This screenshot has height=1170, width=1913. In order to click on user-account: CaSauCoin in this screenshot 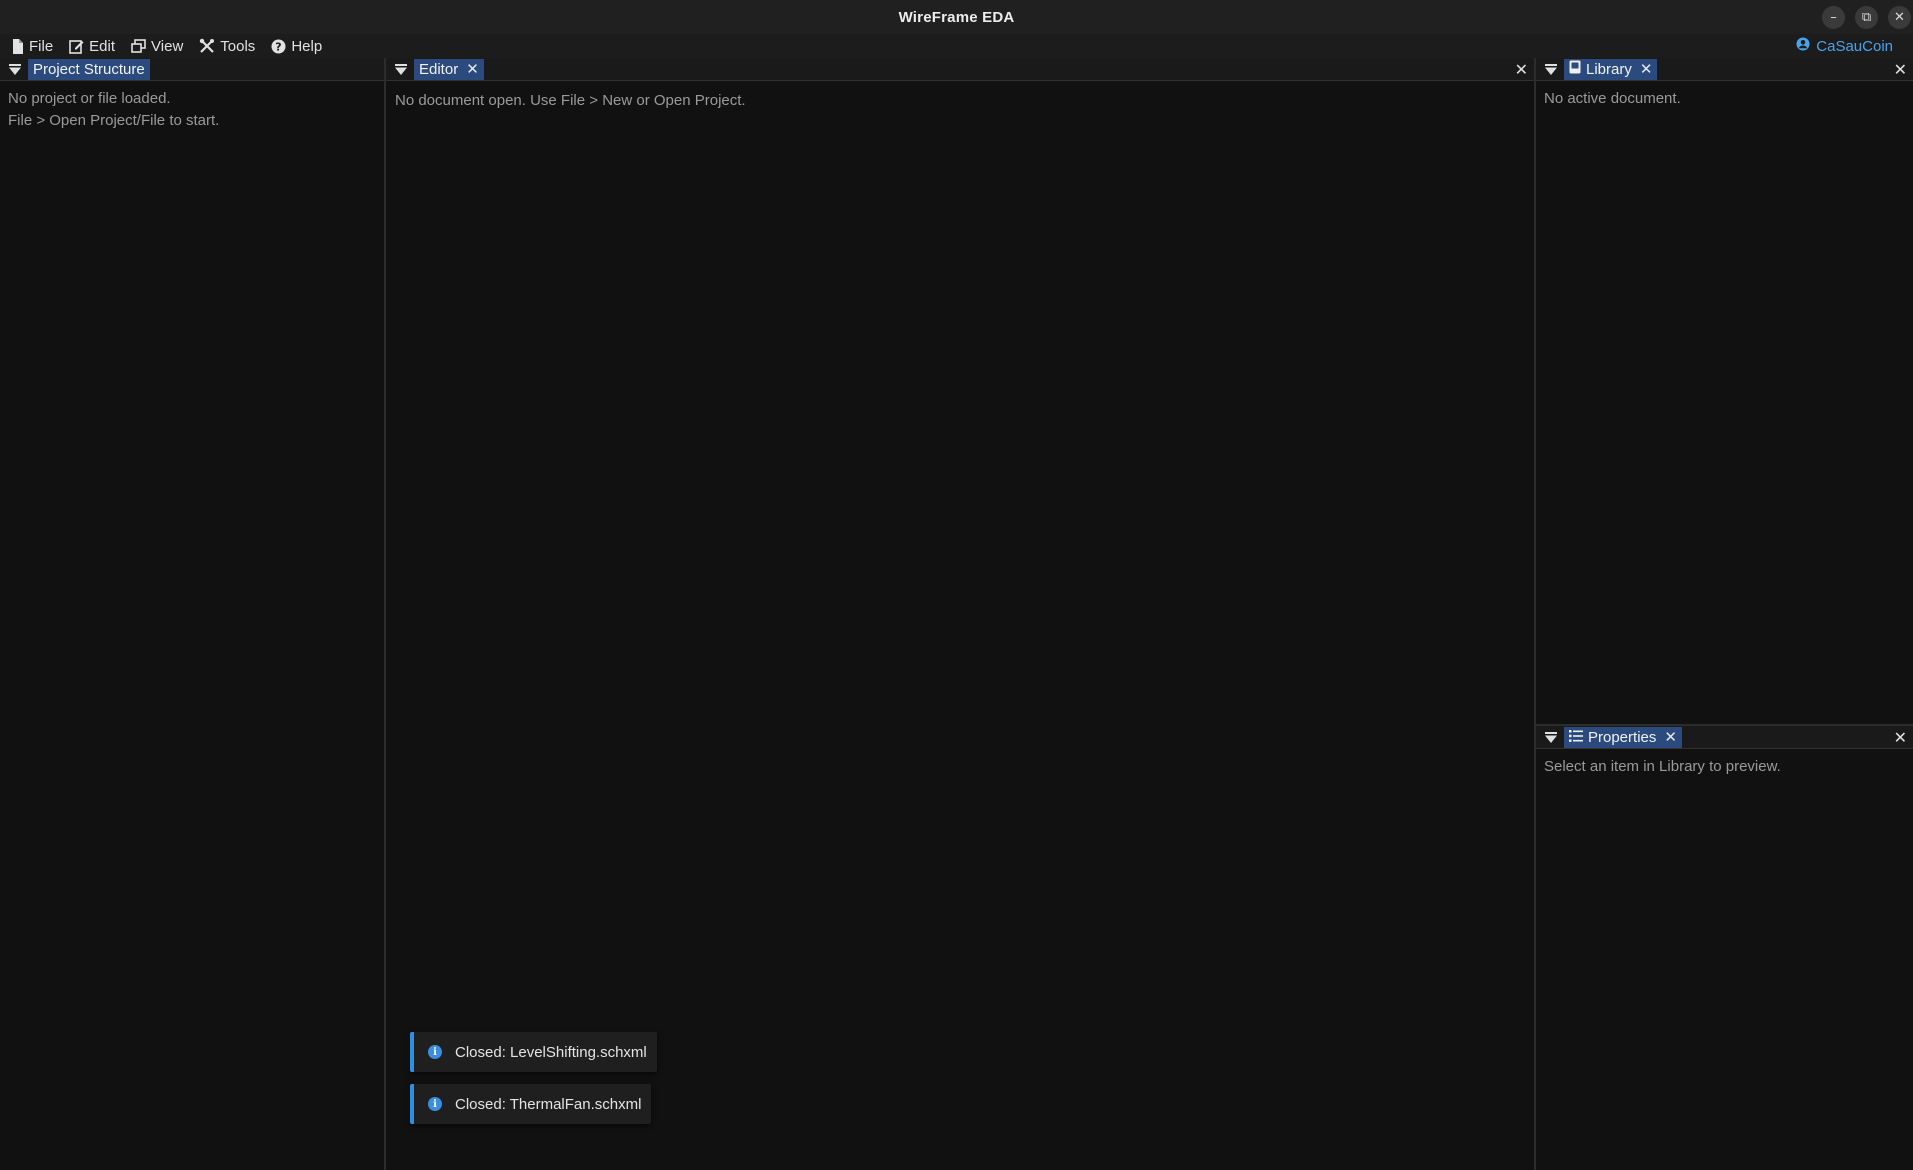, I will do `click(1844, 46)`.